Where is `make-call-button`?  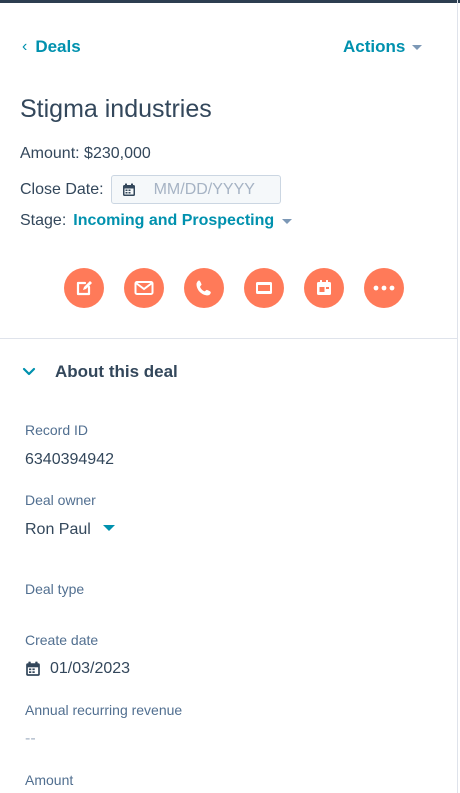
make-call-button is located at coordinates (204, 288).